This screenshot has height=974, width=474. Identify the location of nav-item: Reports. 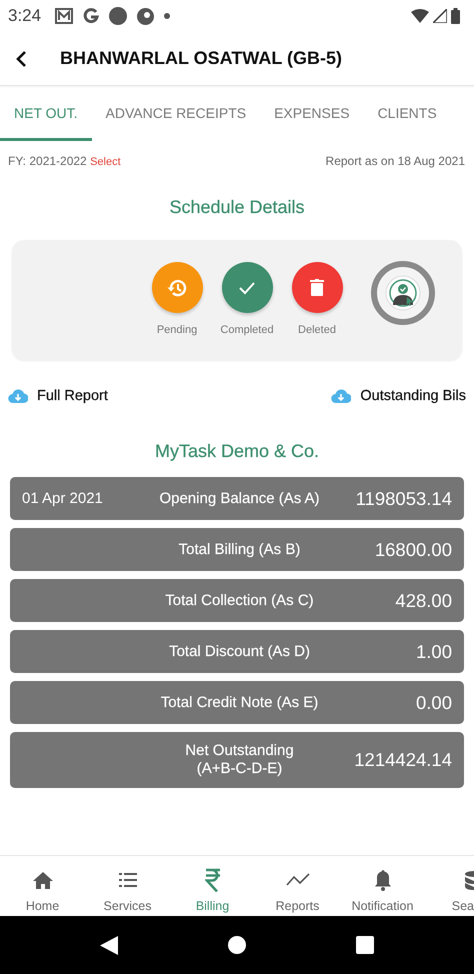
(297, 886).